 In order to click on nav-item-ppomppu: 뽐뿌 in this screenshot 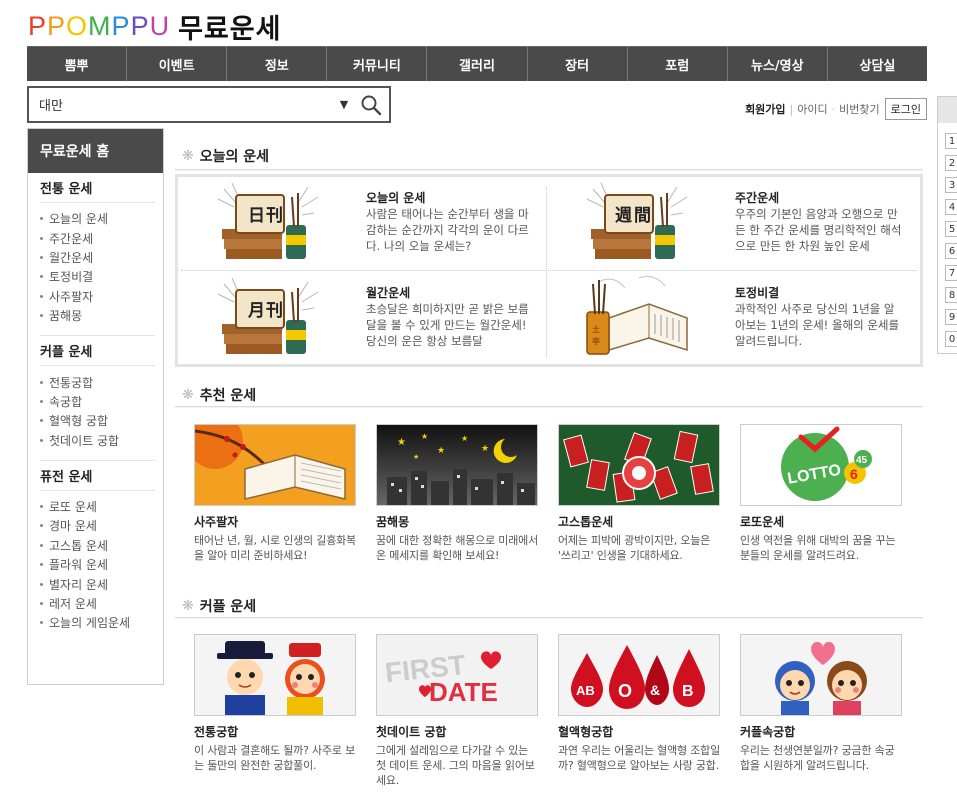, I will do `click(77, 64)`.